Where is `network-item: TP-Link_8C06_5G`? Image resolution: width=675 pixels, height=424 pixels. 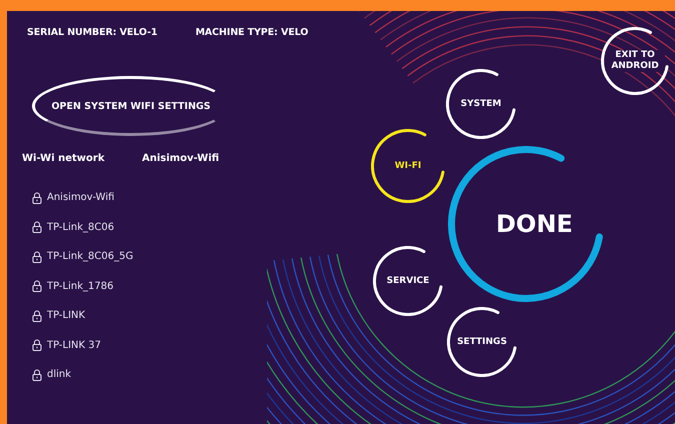
network-item: TP-Link_8C06_5G is located at coordinates (147, 256).